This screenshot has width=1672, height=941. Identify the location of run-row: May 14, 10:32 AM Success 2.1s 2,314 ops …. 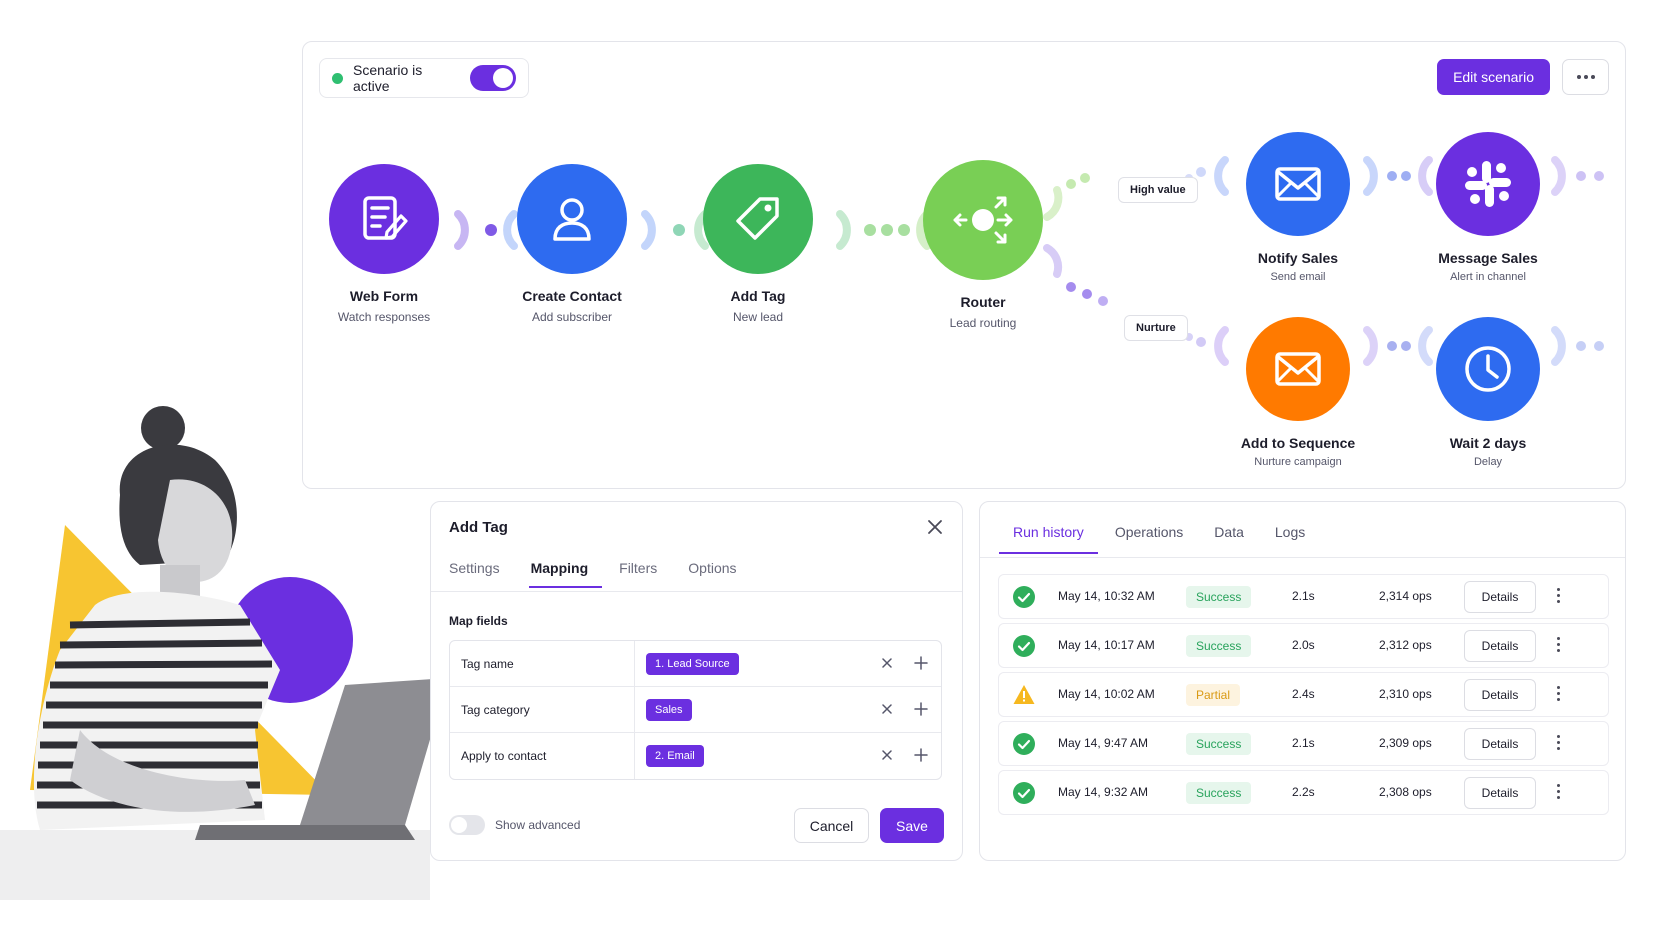
(1303, 596).